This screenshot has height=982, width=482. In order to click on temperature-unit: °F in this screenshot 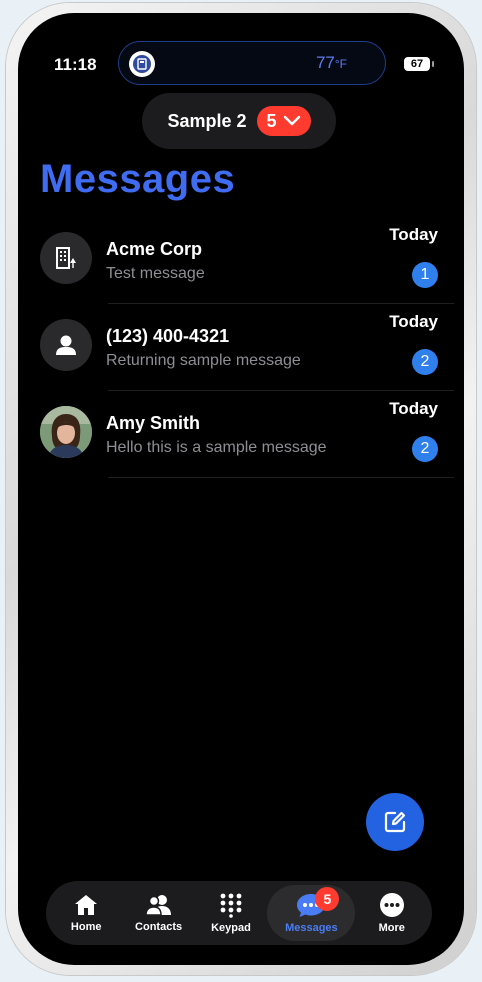, I will do `click(340, 64)`.